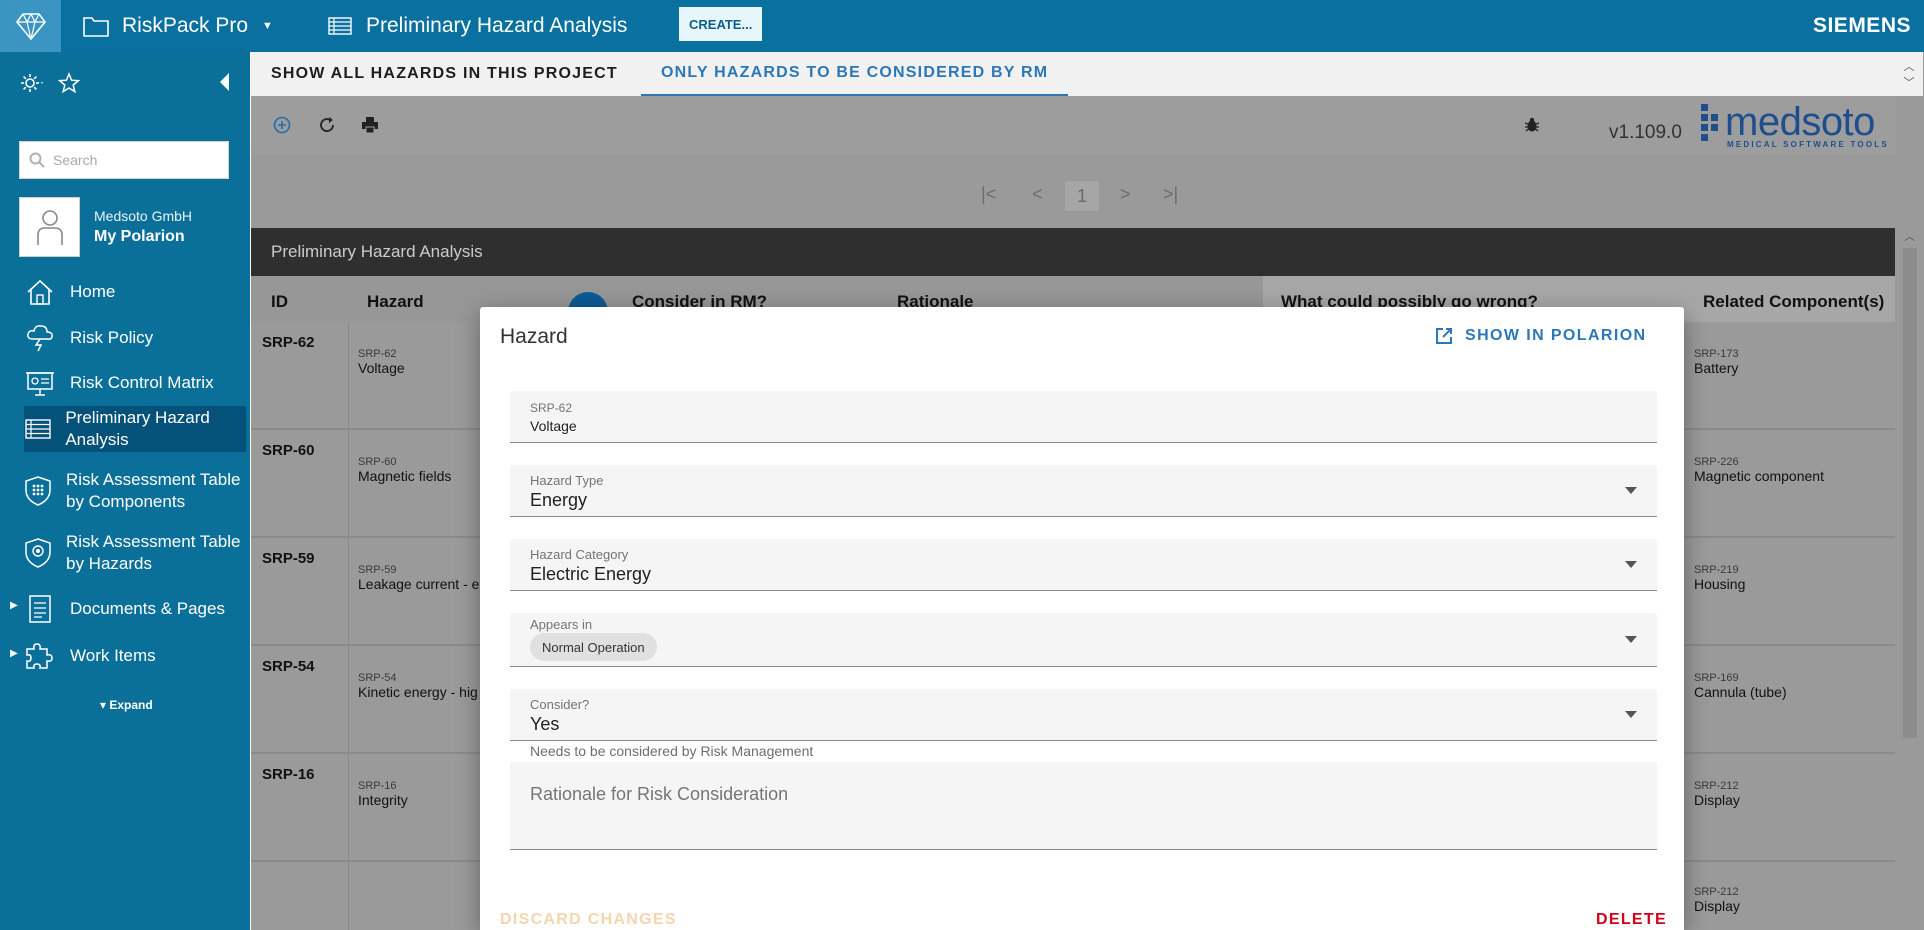 This screenshot has width=1924, height=930. What do you see at coordinates (138, 160) in the screenshot?
I see `search-input` at bounding box center [138, 160].